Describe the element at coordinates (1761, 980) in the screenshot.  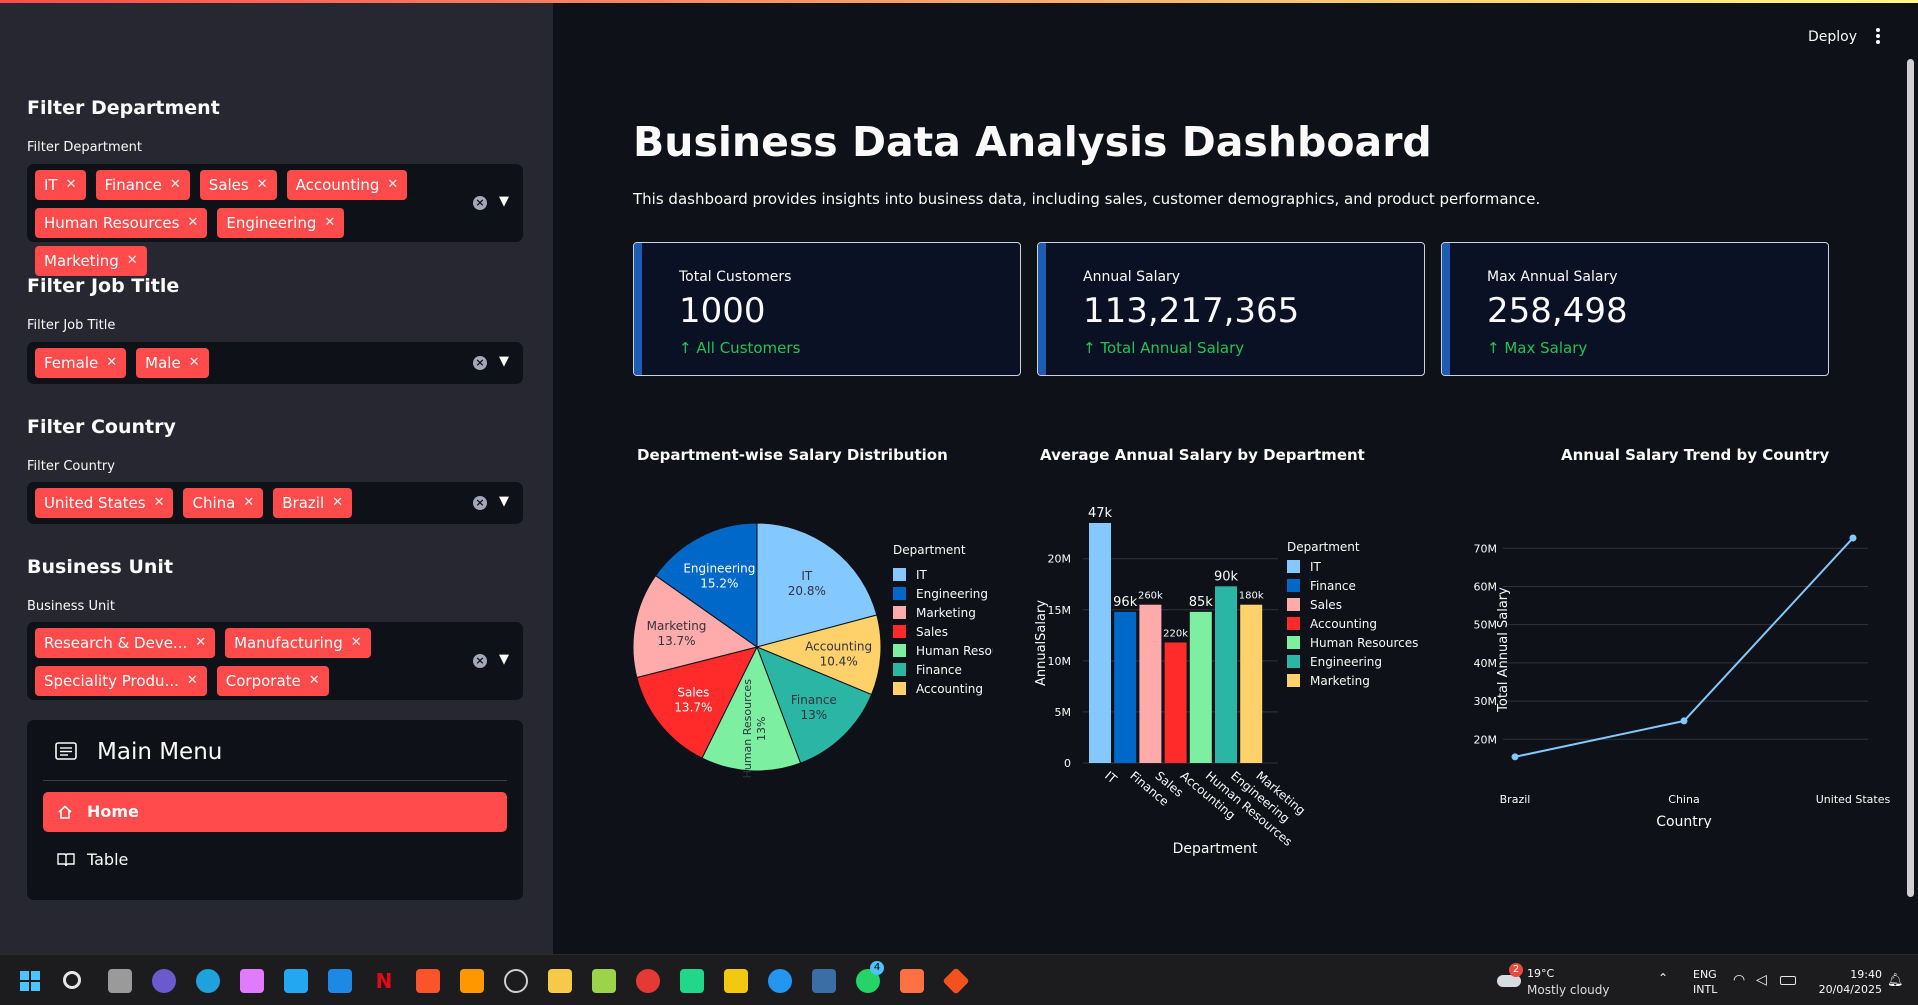
I see `volume-icon: ◁` at that location.